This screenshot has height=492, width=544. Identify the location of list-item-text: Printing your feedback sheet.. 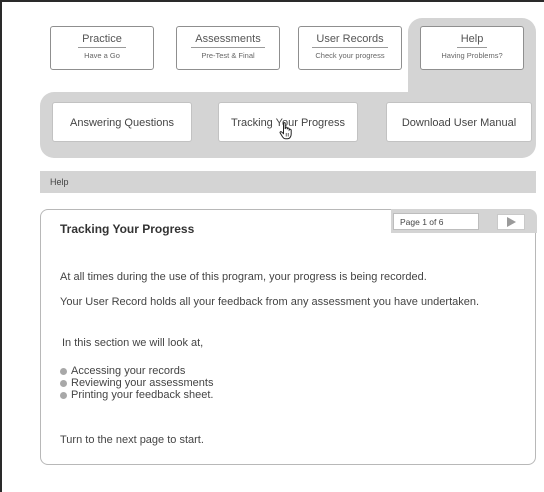
(142, 395).